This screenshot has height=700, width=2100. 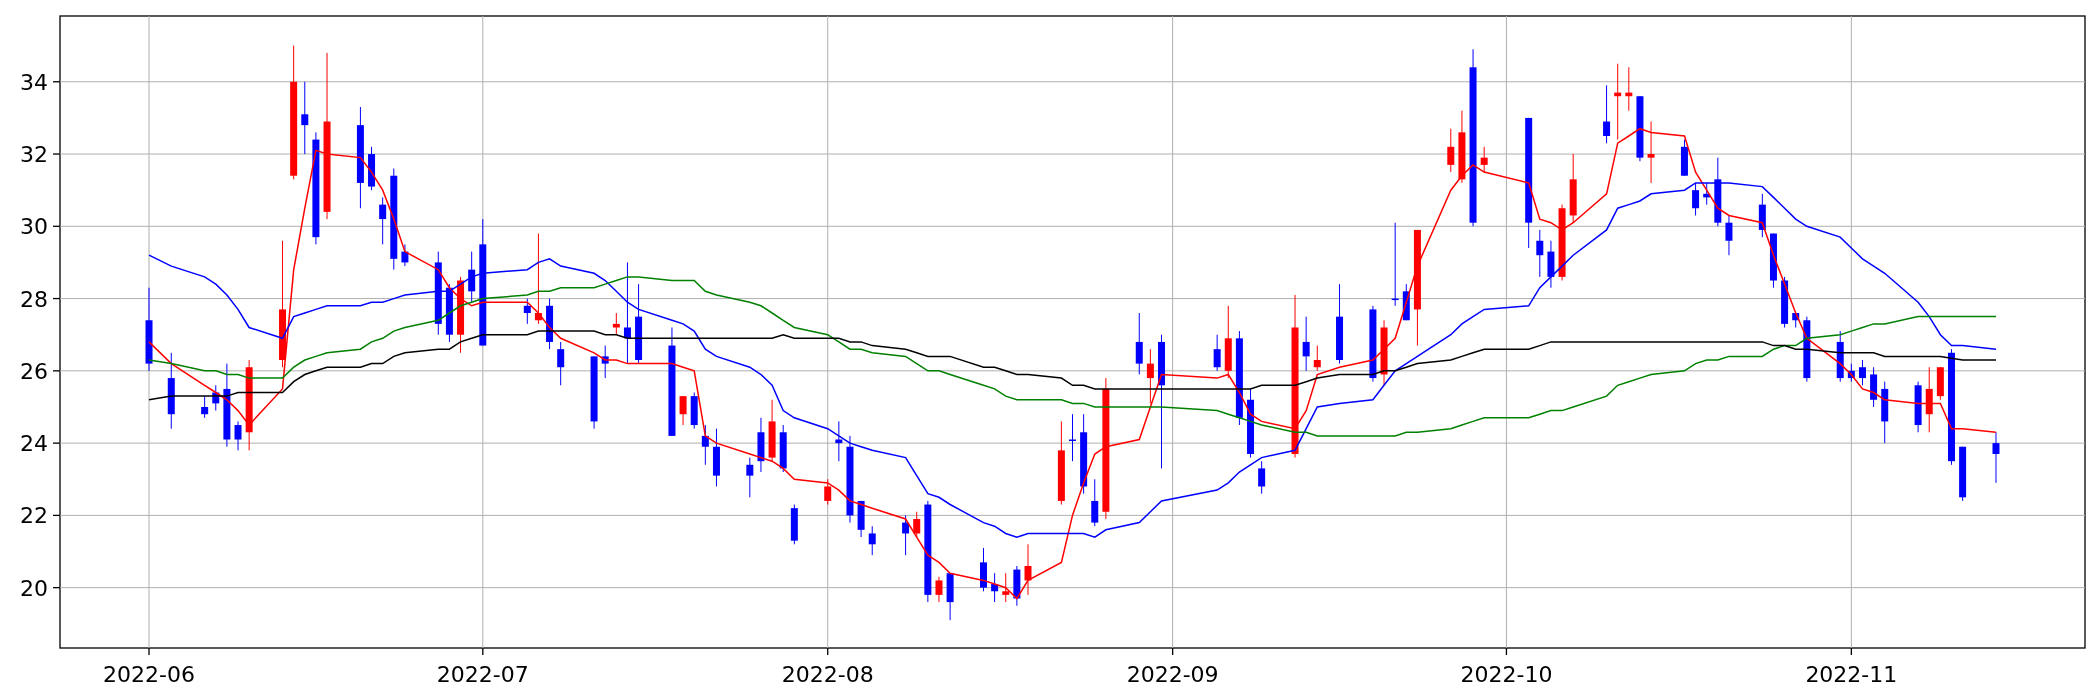 What do you see at coordinates (34, 444) in the screenshot?
I see `y-tick-label: 24` at bounding box center [34, 444].